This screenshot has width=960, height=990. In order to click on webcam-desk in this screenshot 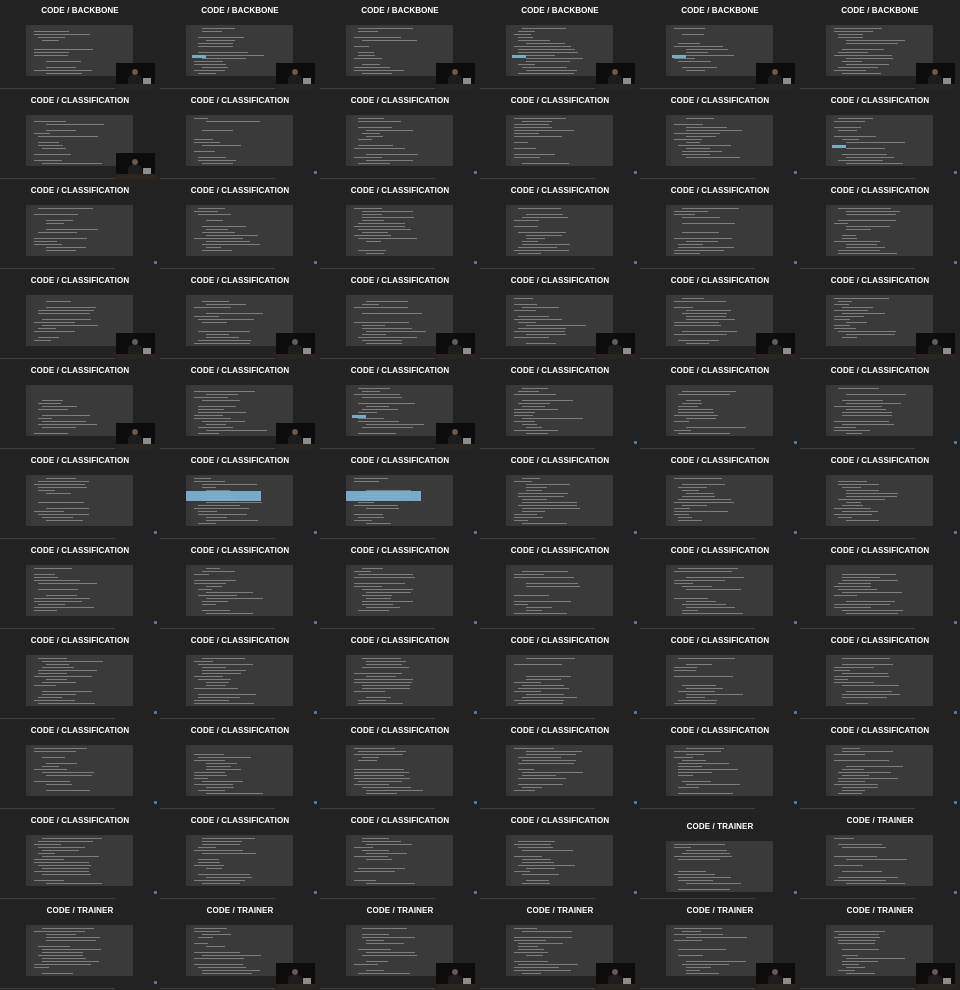, I will do `click(775, 356)`.